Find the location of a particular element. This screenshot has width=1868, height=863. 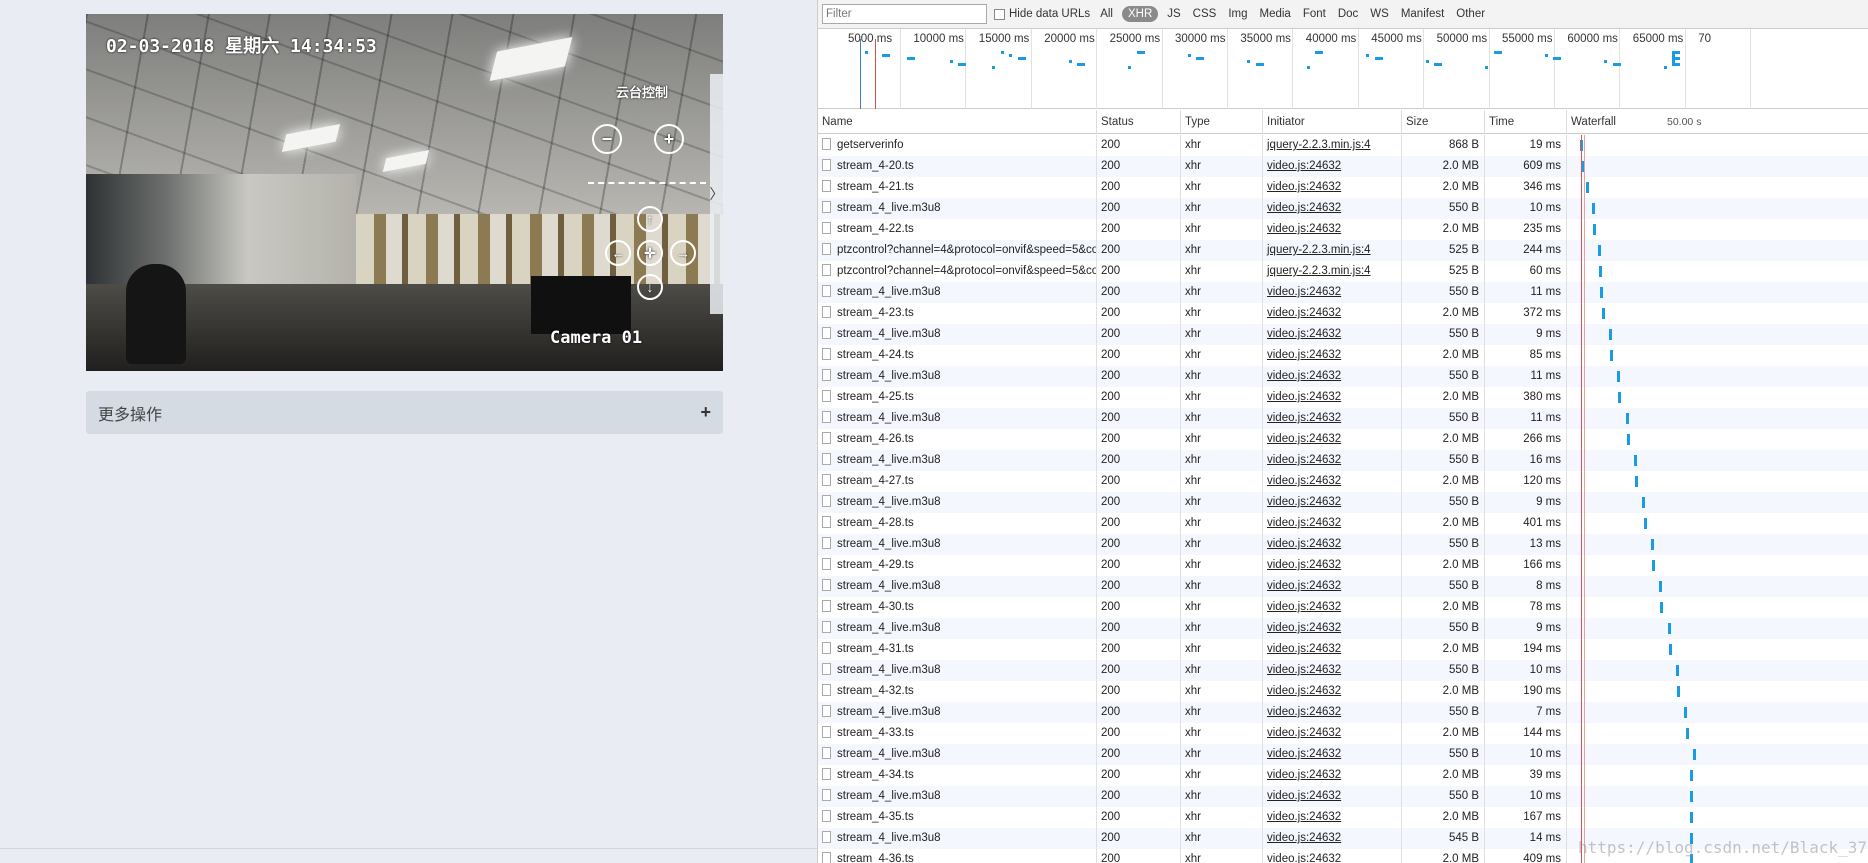

cell-name: stream_4-30.ts is located at coordinates (957, 607).